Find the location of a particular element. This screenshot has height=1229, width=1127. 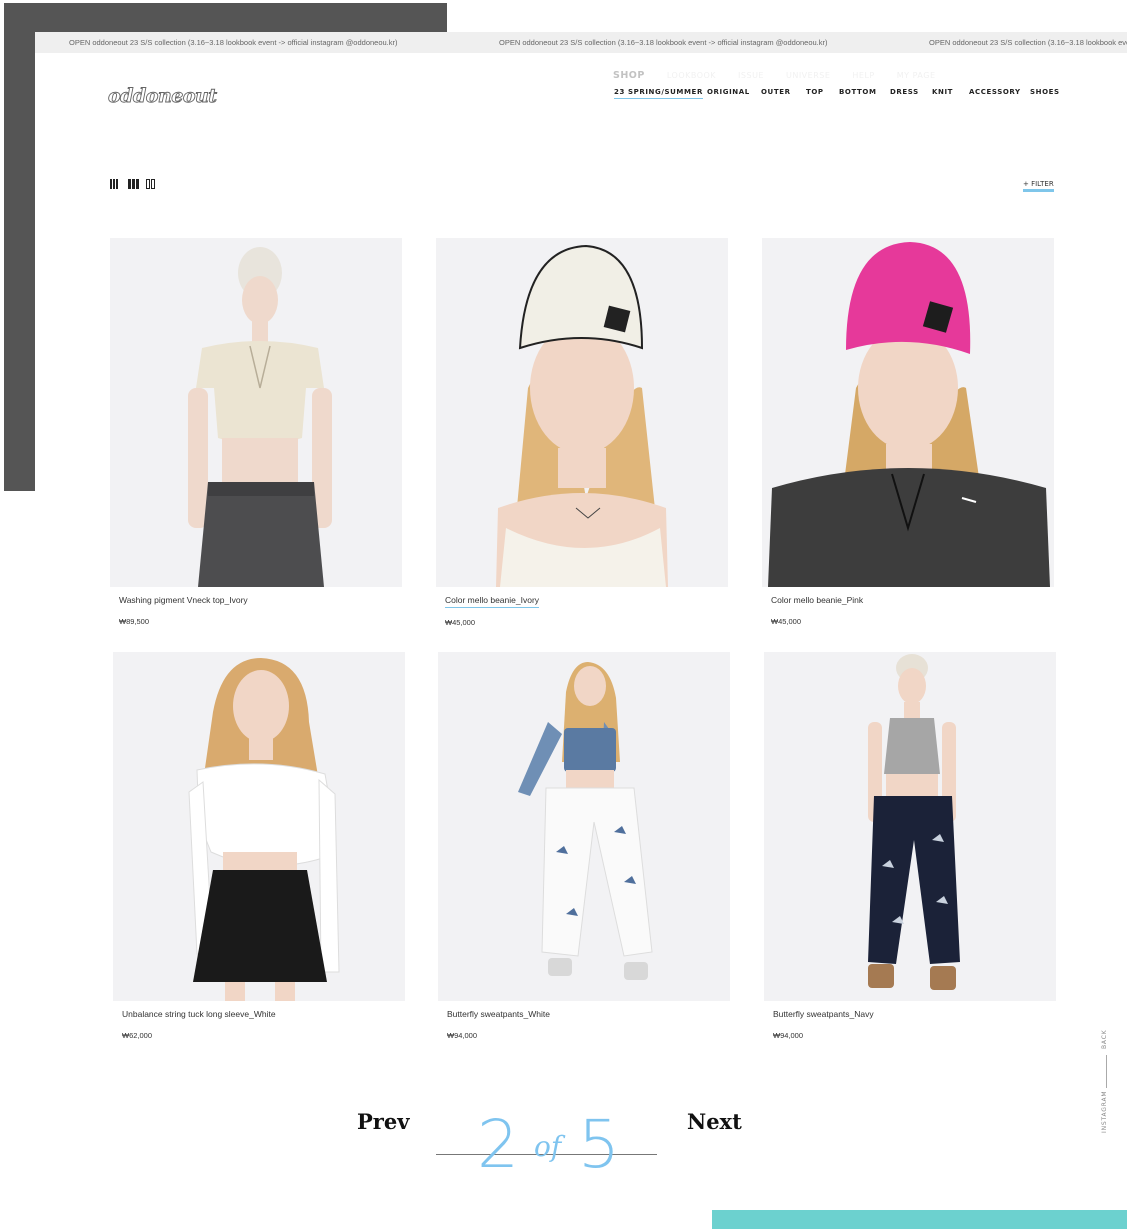

model-sweatpants-navy is located at coordinates (910, 826).